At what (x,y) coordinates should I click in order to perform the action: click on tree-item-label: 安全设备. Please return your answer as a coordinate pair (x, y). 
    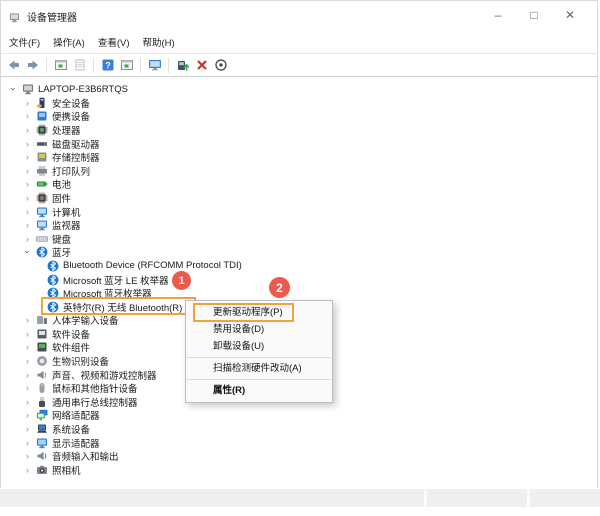
    Looking at the image, I should click on (71, 104).